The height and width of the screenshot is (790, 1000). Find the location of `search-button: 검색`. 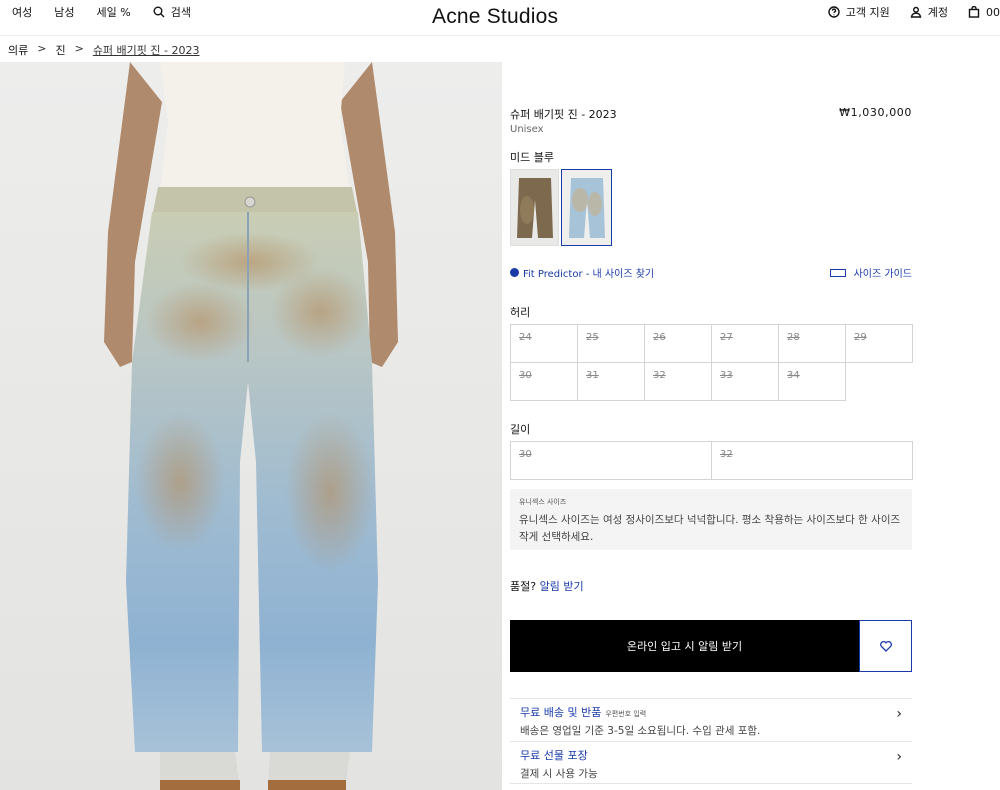

search-button: 검색 is located at coordinates (172, 12).